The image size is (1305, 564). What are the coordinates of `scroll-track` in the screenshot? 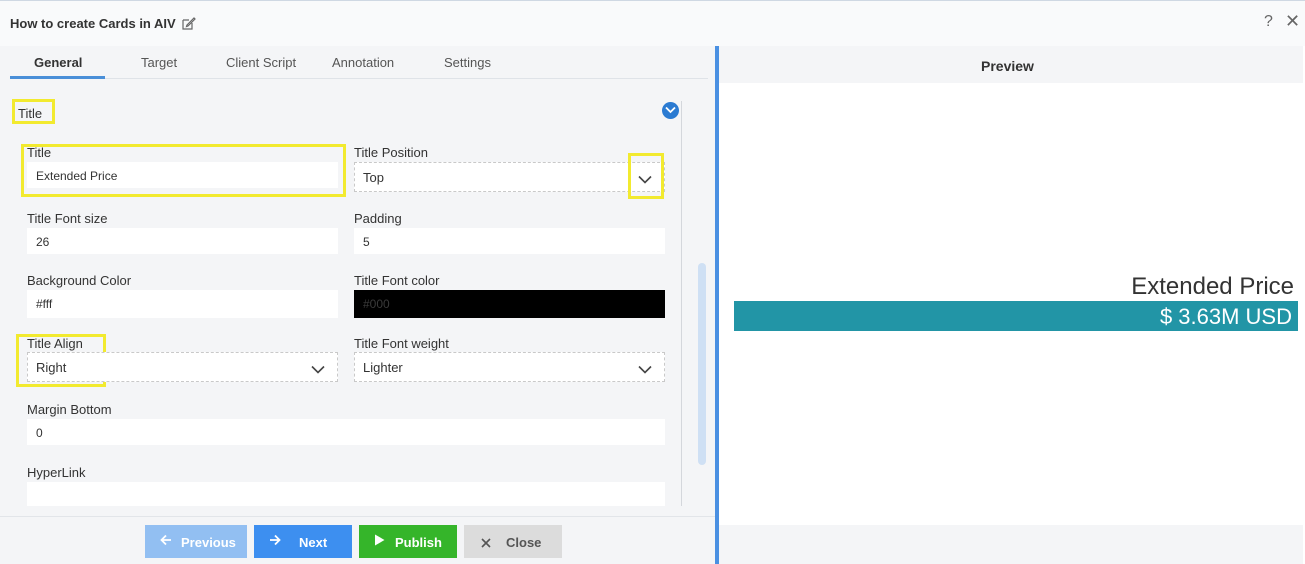 It's located at (681, 303).